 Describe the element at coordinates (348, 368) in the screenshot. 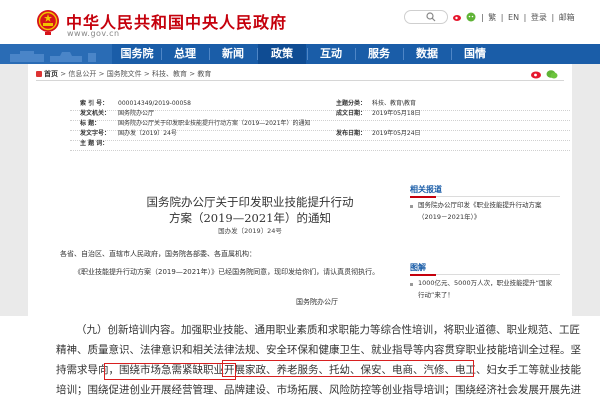

I see `highlight-box-training-fields` at that location.